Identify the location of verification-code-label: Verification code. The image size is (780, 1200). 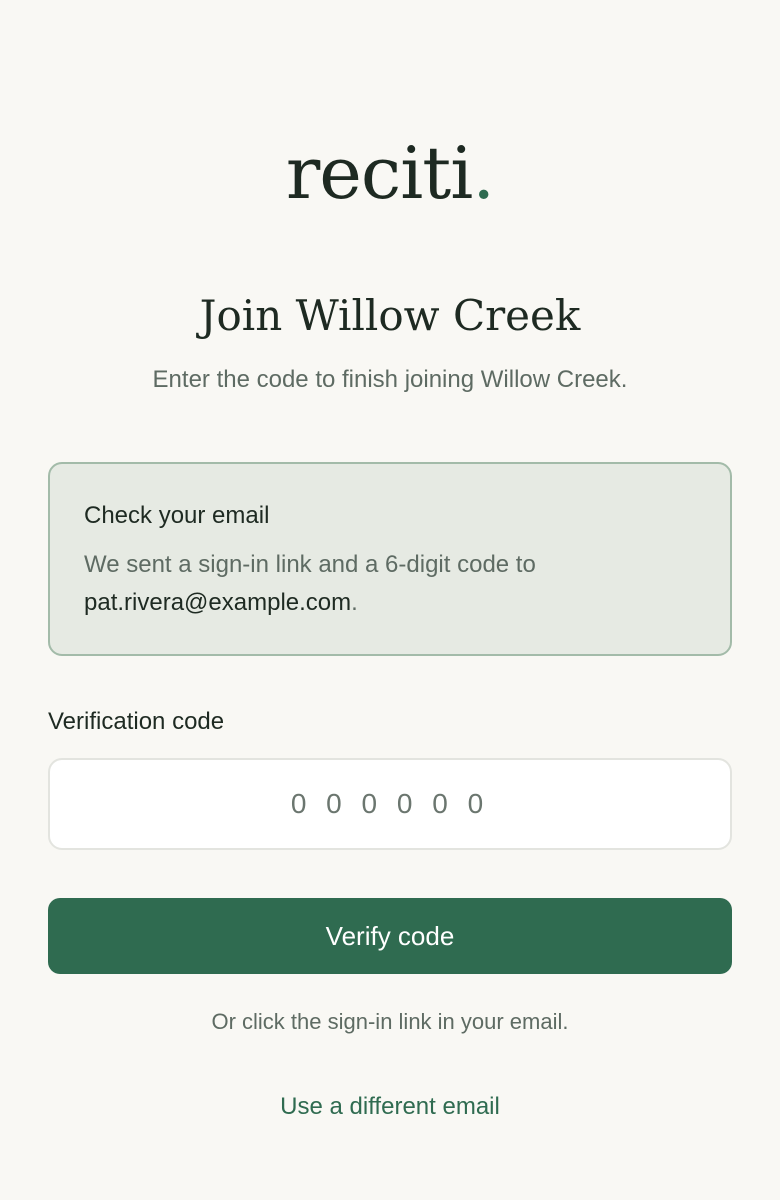
(136, 721).